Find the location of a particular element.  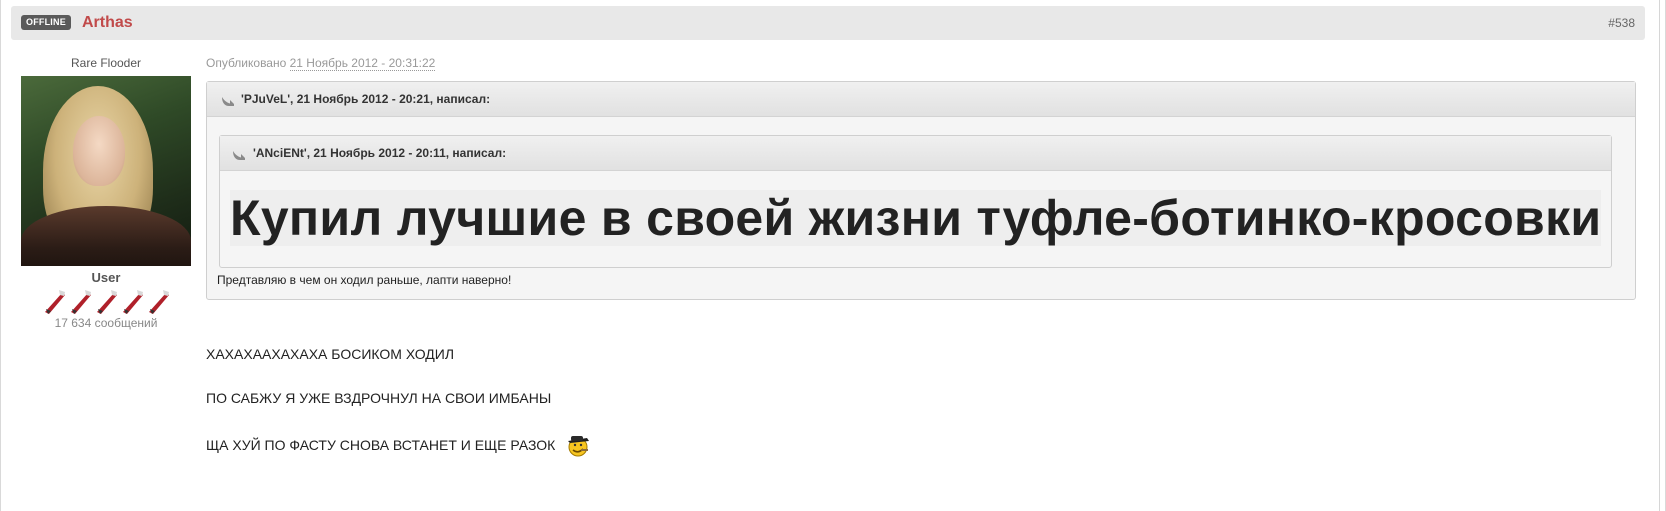

post-date-value: 21 Ноябрь 2012 - 20:31:22 is located at coordinates (362, 63).